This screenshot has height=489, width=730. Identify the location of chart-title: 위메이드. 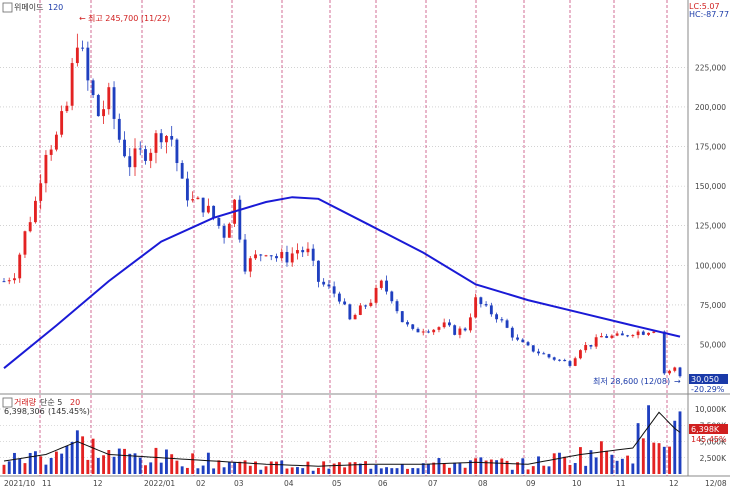
(28, 7).